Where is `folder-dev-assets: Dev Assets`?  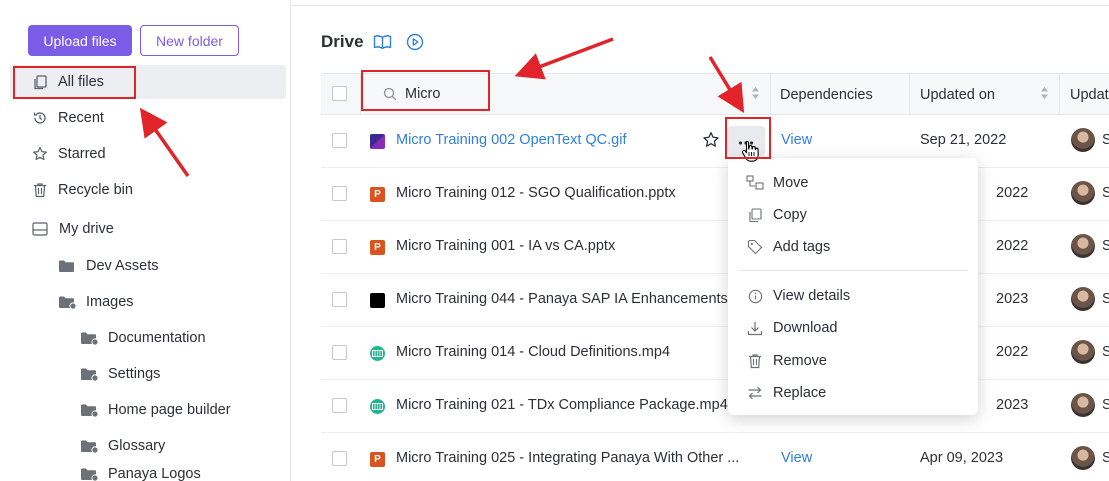
folder-dev-assets: Dev Assets is located at coordinates (108, 266).